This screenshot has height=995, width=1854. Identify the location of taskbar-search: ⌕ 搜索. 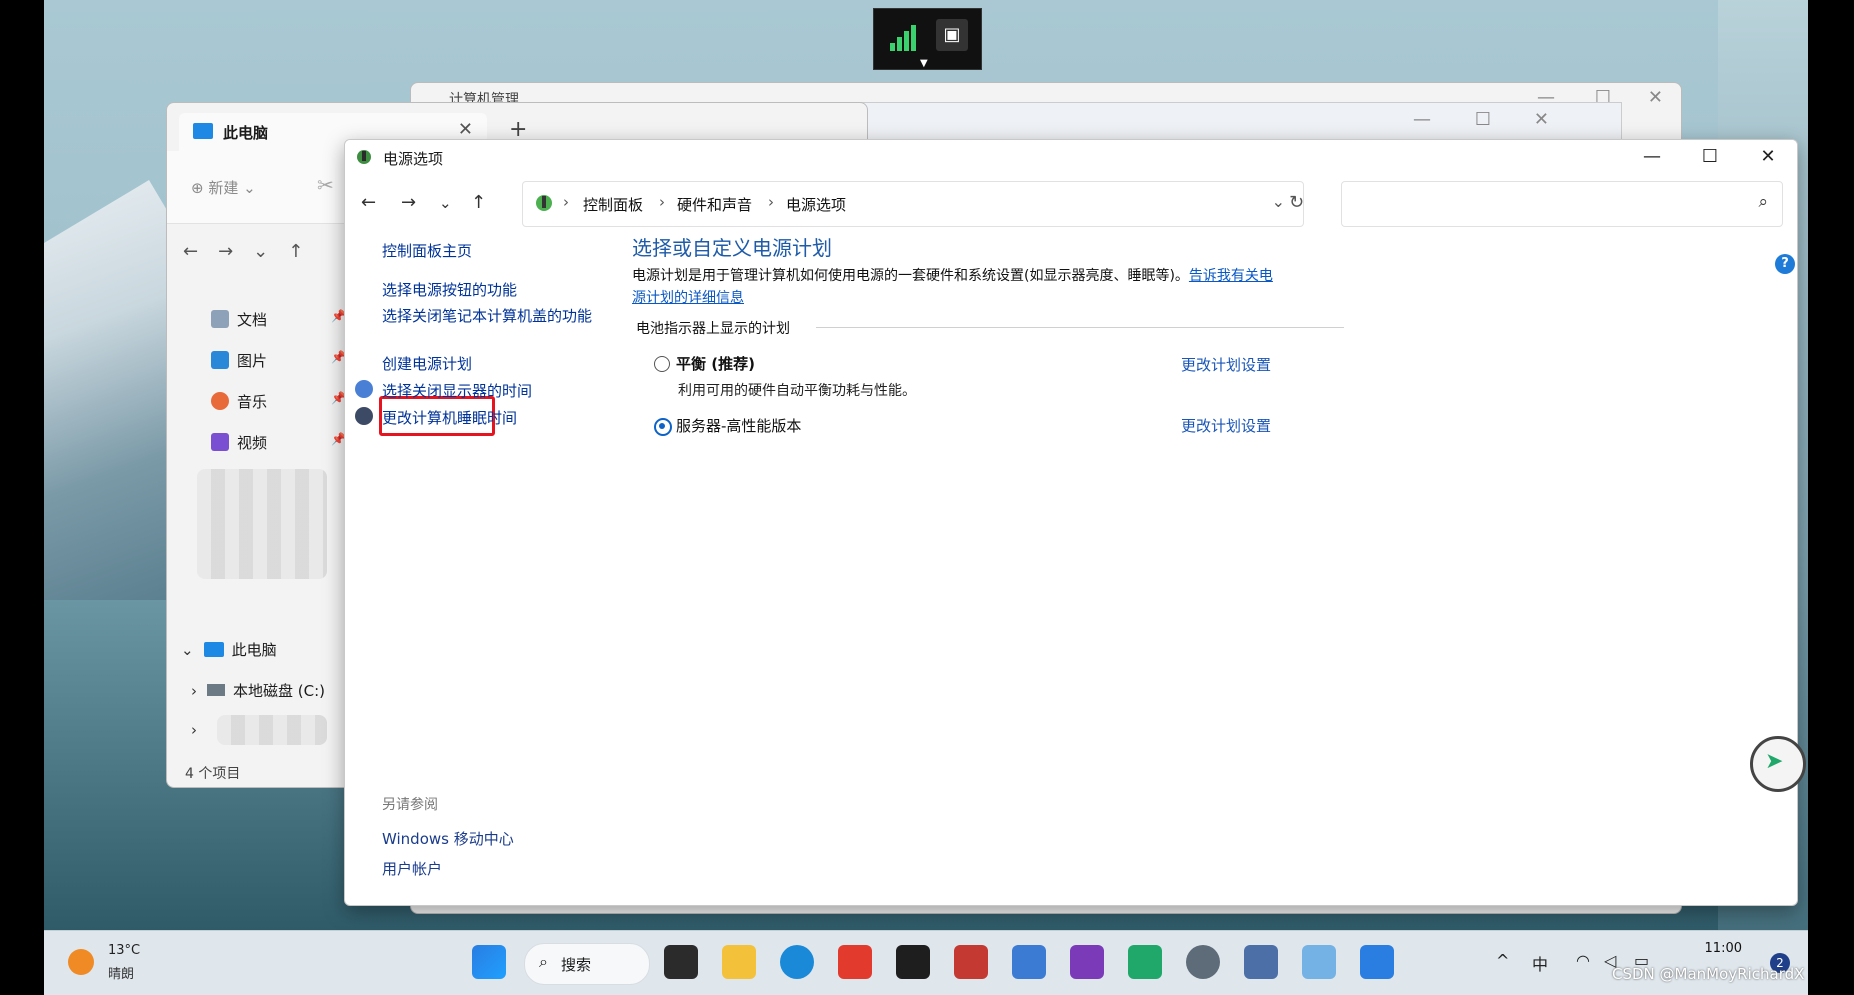
(587, 964).